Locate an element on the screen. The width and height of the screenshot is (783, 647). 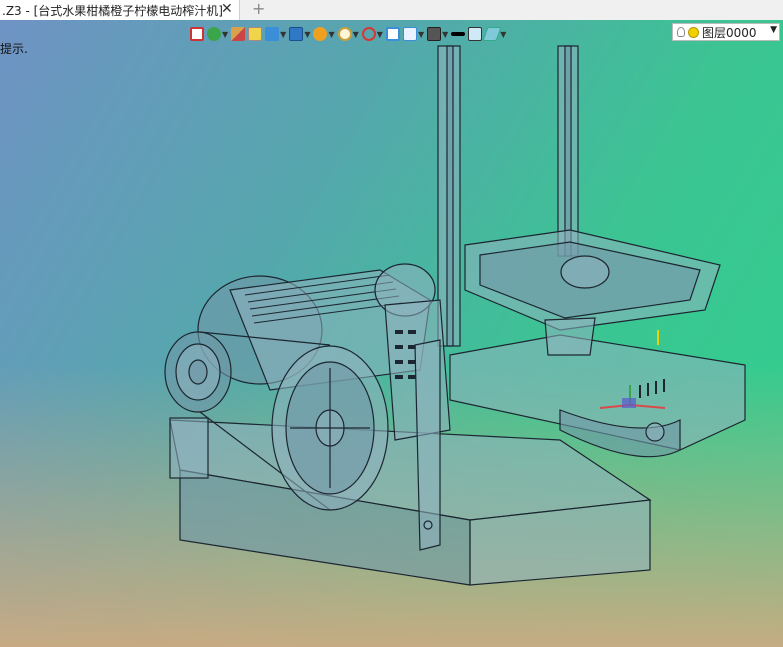
tab-bar: .Z3 - [台式水果柑橘橙子柠檬电动榨汁机] ✕ + is located at coordinates (391, 10).